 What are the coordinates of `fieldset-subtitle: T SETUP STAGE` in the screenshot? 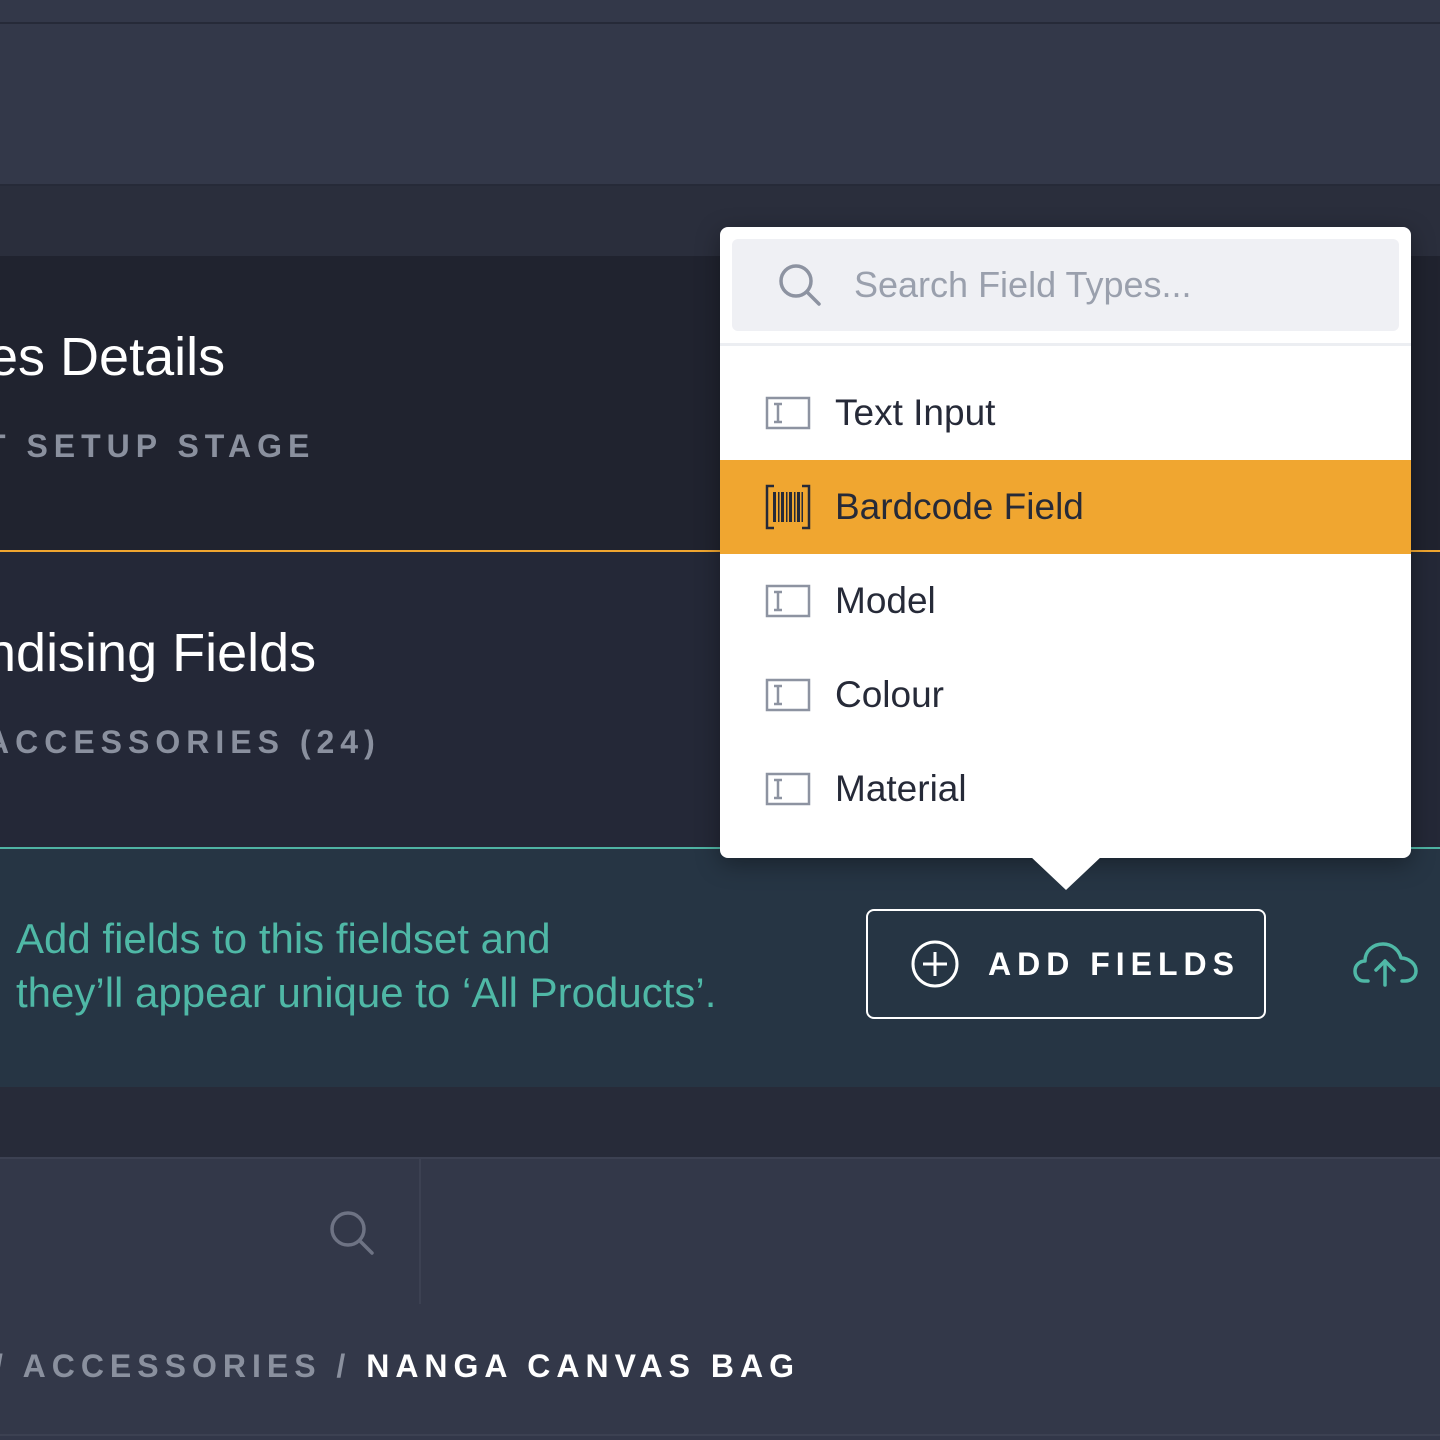 It's located at (158, 446).